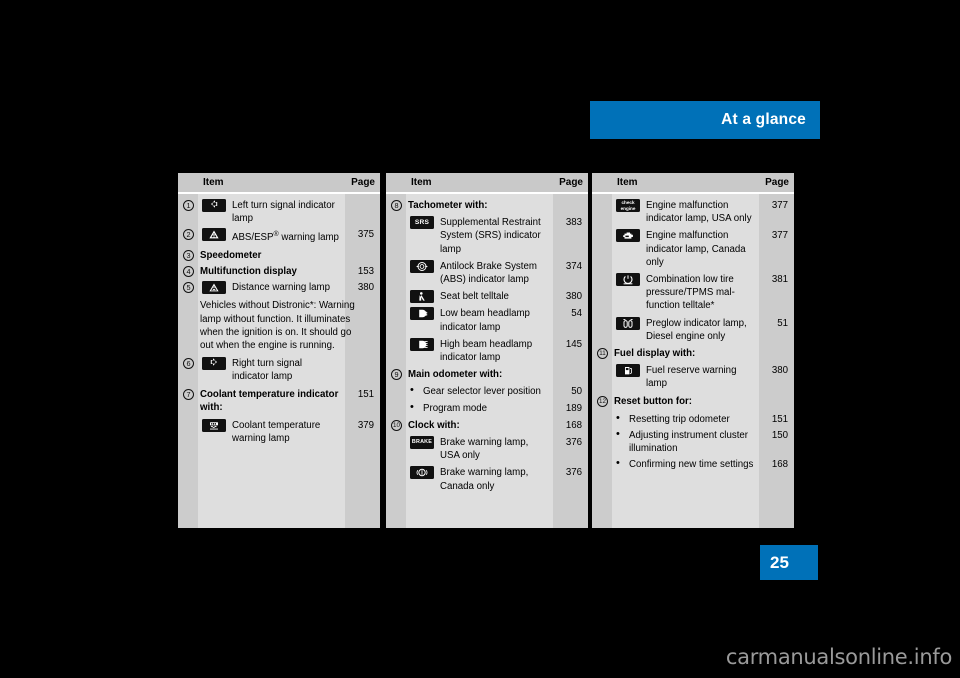 This screenshot has width=960, height=678. I want to click on turn-signal-left-icon, so click(214, 205).